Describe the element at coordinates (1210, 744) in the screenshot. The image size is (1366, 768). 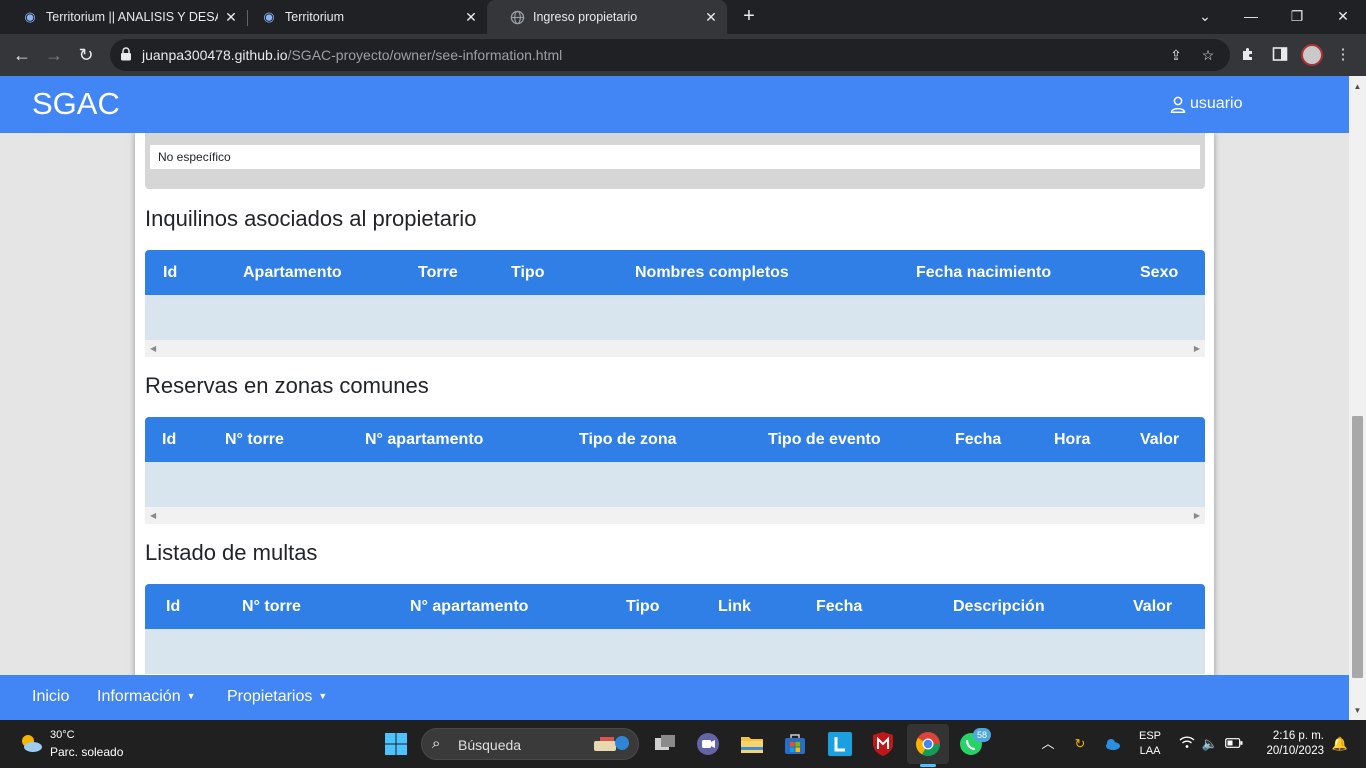
I see `volume-icon: 🔈` at that location.